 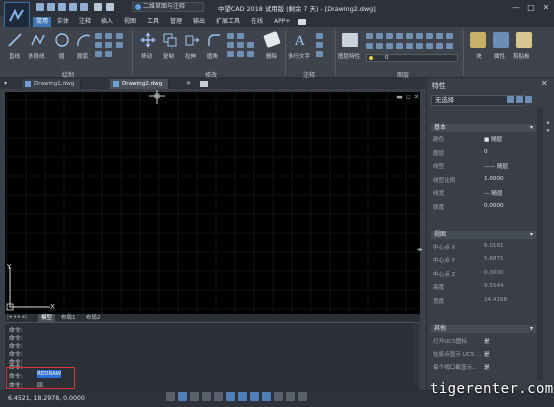 I want to click on prop-value-ltscale: 1.0000, so click(x=494, y=179).